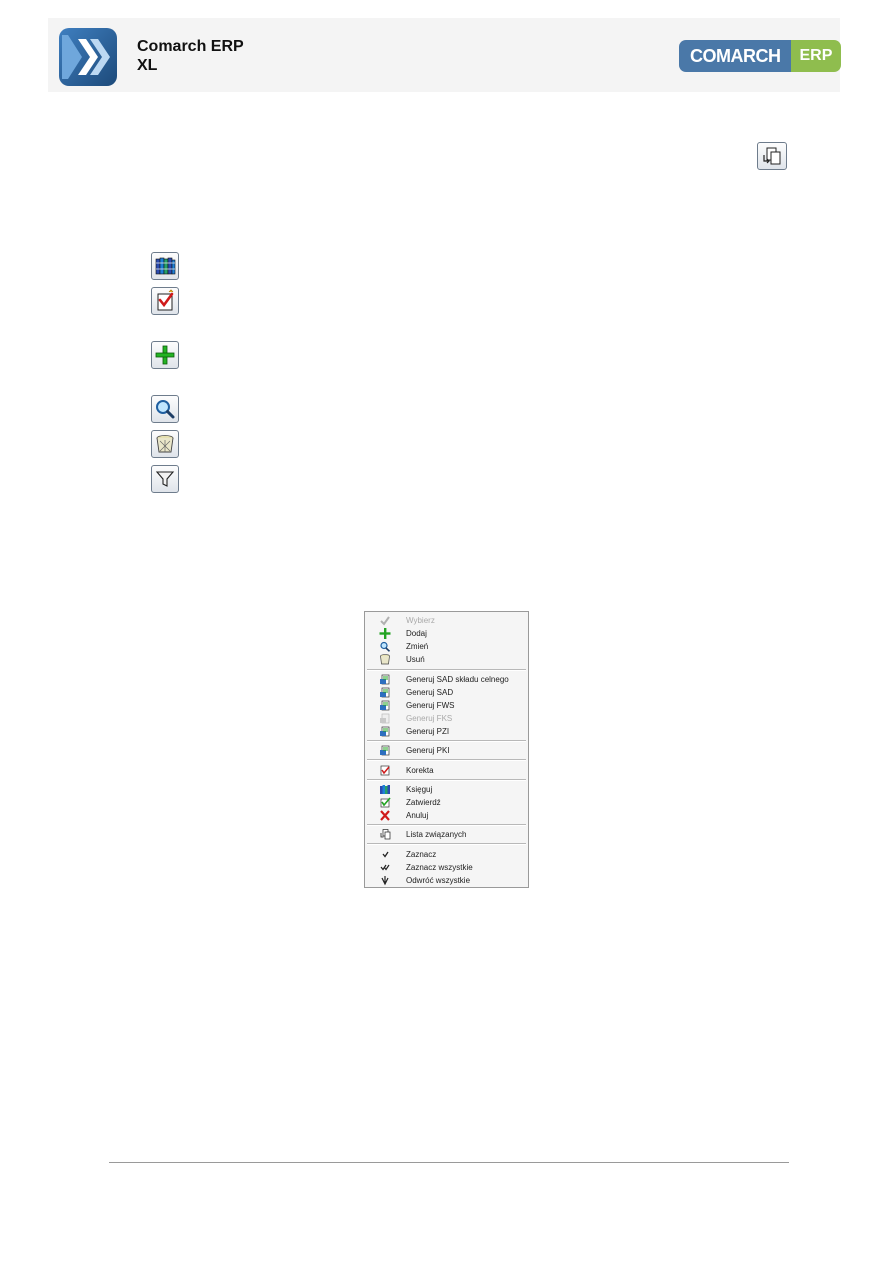  What do you see at coordinates (446, 789) in the screenshot?
I see `menu-item-post: Księguj` at bounding box center [446, 789].